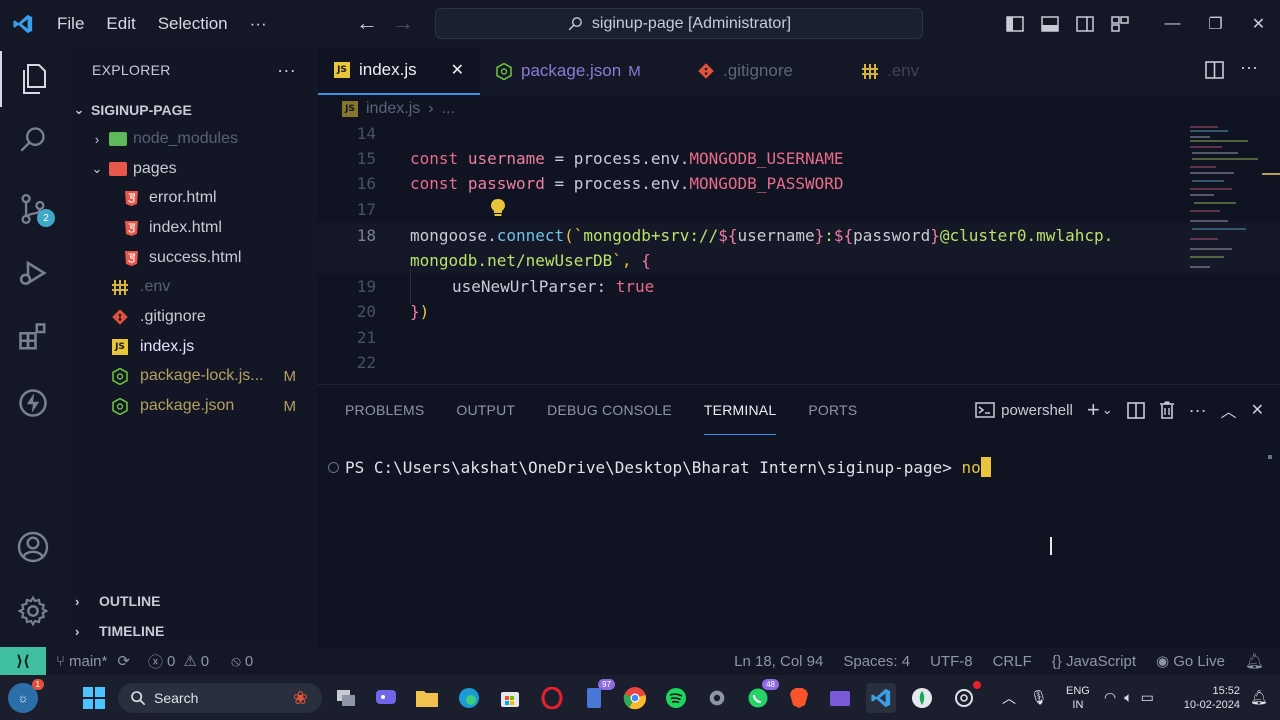 The image size is (1280, 720). Describe the element at coordinates (32, 79) in the screenshot. I see `explorer-icon` at that location.